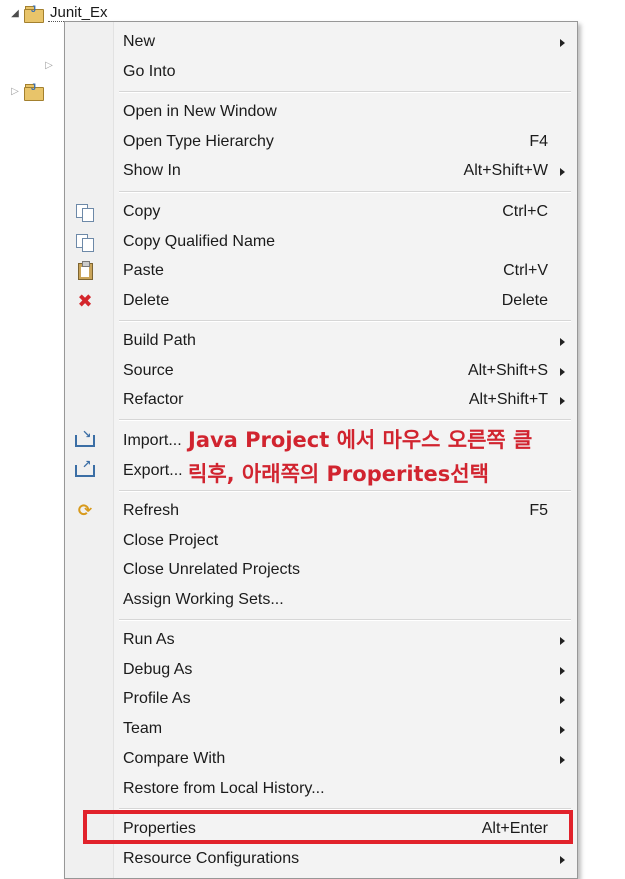 This screenshot has height=879, width=625. I want to click on menu-item-build-path: Build Path, so click(321, 341).